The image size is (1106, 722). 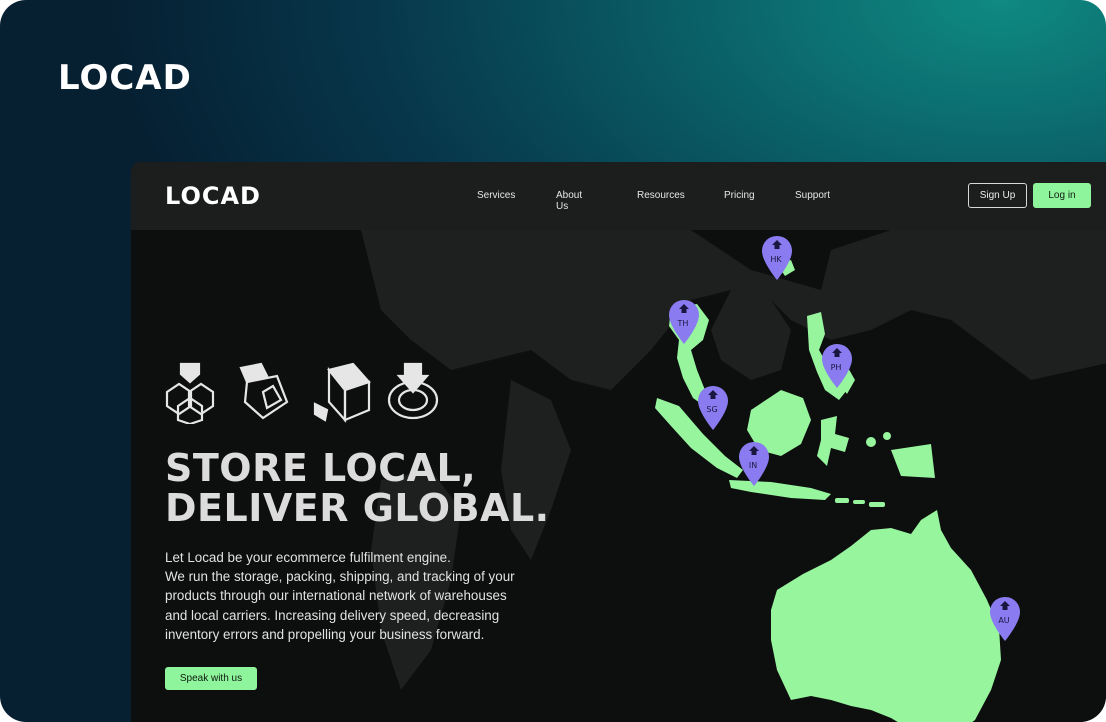 I want to click on map-pin-au: AU, so click(x=1005, y=619).